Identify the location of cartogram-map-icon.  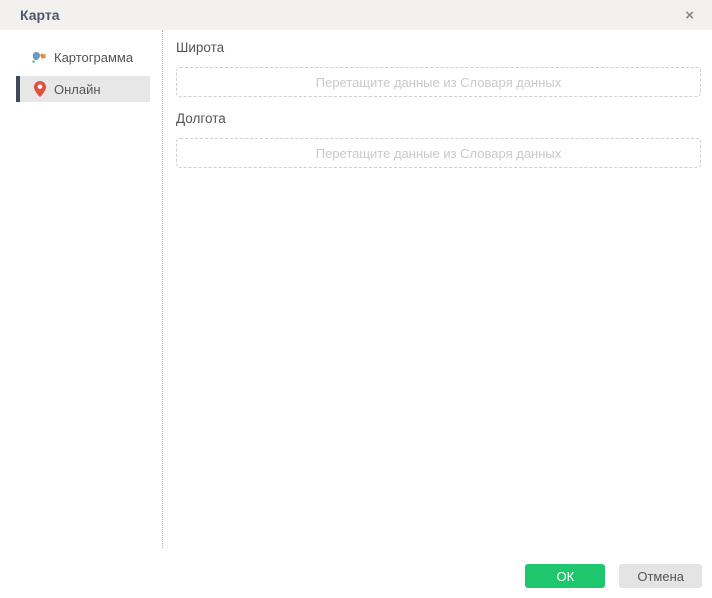
(39, 57).